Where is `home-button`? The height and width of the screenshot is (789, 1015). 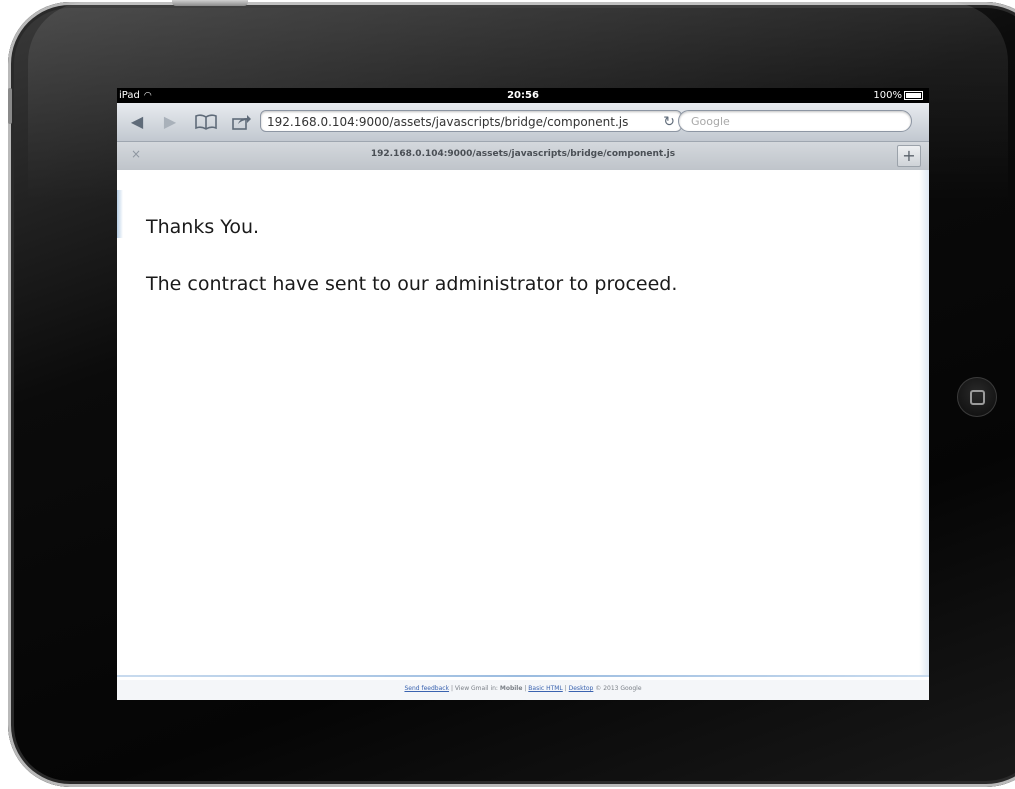
home-button is located at coordinates (977, 397).